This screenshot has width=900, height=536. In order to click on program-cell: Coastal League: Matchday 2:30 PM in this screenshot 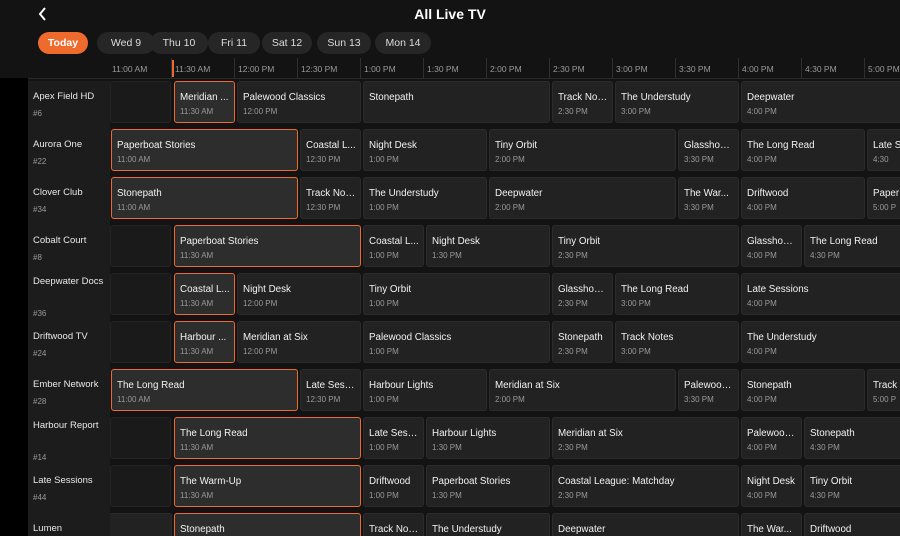, I will do `click(645, 486)`.